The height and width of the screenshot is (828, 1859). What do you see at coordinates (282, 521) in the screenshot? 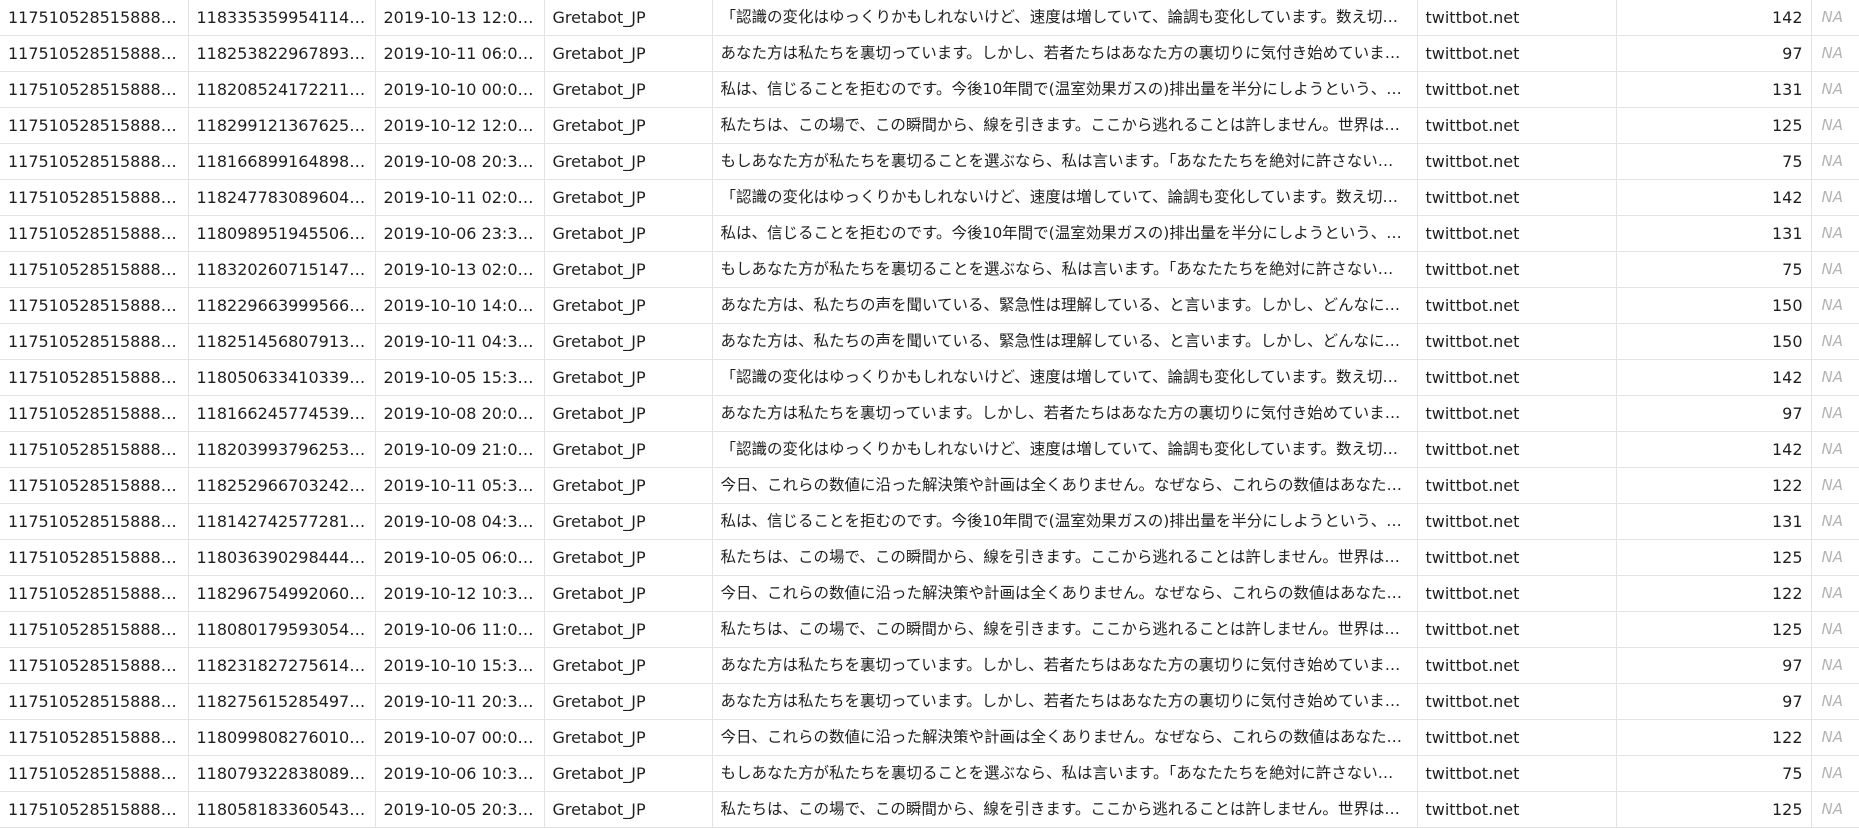
I see `cell-status-id: 1181427425772818432` at bounding box center [282, 521].